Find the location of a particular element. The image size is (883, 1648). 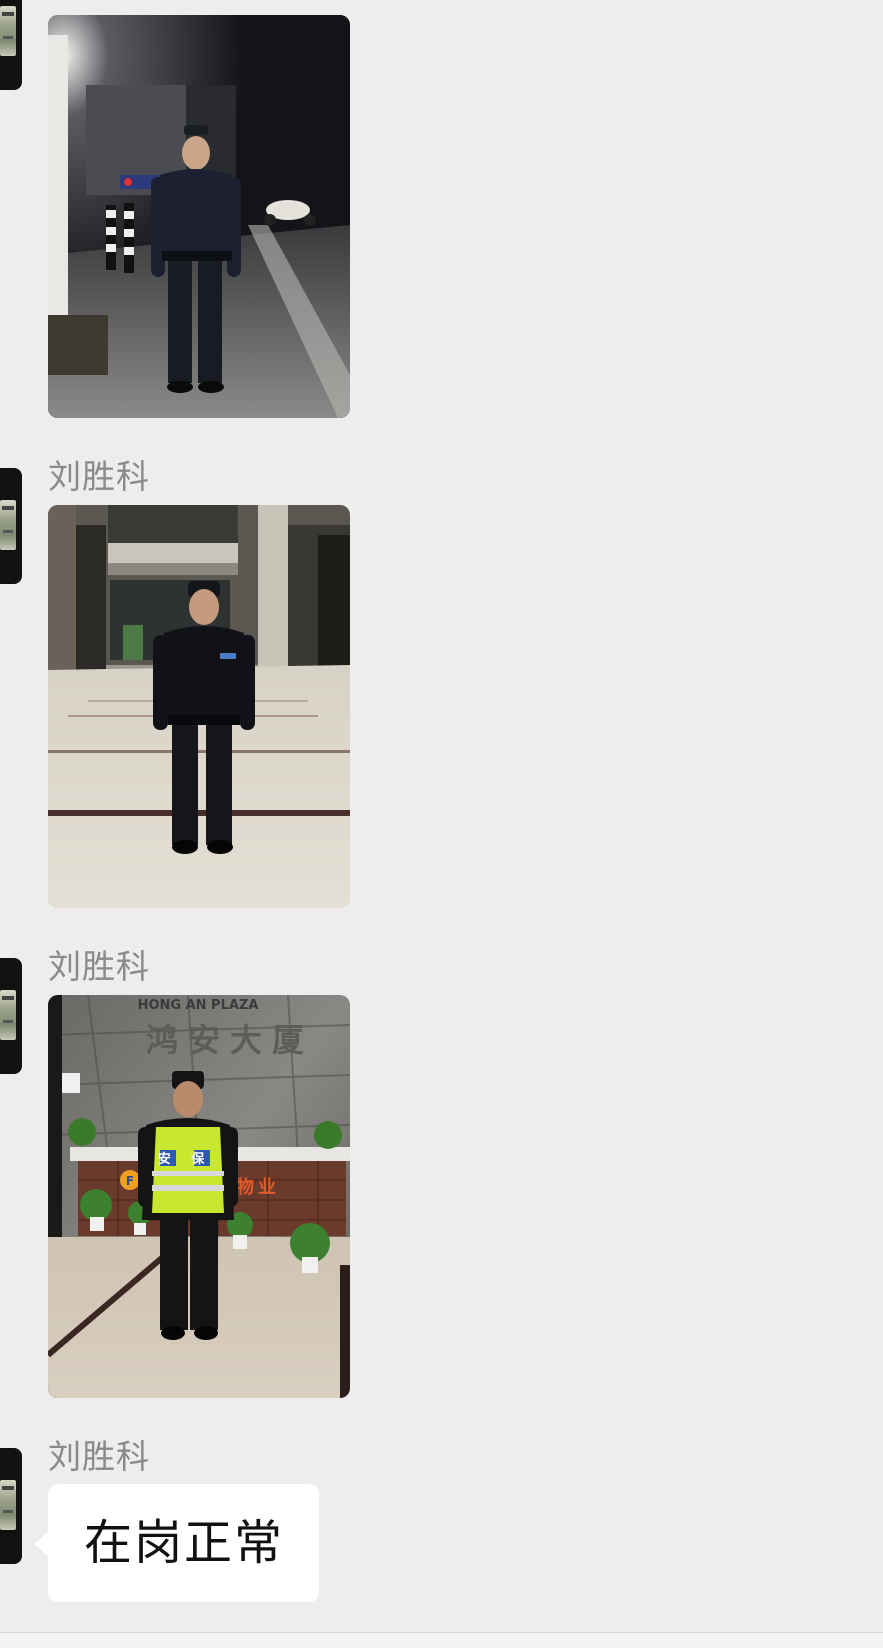

vest-text: 安 保 is located at coordinates (185, 1159).